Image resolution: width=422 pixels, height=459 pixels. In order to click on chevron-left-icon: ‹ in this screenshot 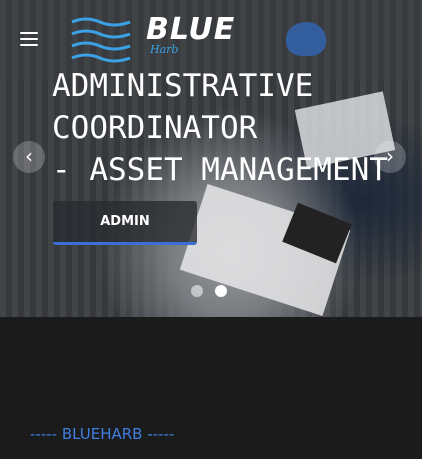, I will do `click(29, 156)`.